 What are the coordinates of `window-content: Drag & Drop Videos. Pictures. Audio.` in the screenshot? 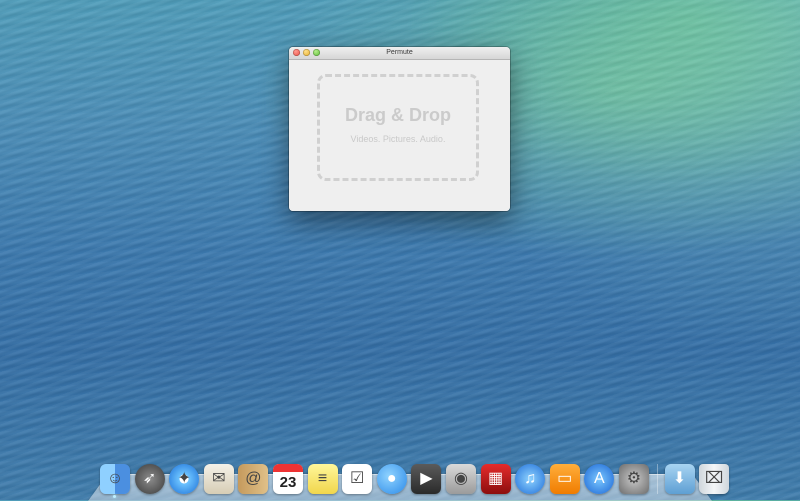 It's located at (399, 135).